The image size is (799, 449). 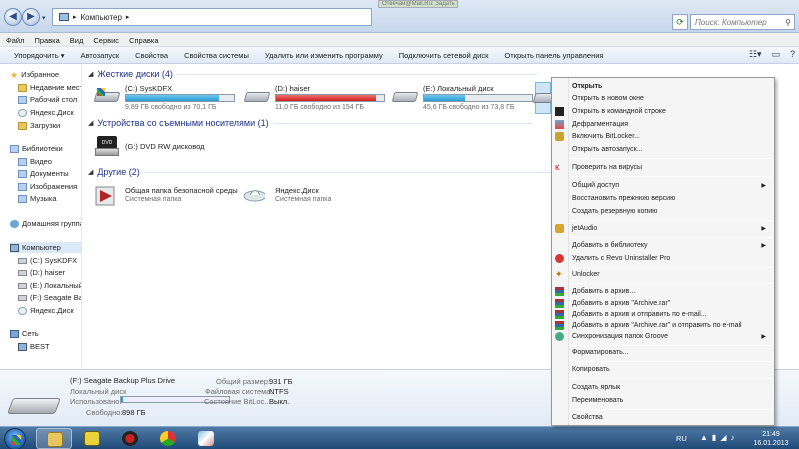 What do you see at coordinates (49, 87) in the screenshot?
I see `sidebar-item-recent: Недавние места` at bounding box center [49, 87].